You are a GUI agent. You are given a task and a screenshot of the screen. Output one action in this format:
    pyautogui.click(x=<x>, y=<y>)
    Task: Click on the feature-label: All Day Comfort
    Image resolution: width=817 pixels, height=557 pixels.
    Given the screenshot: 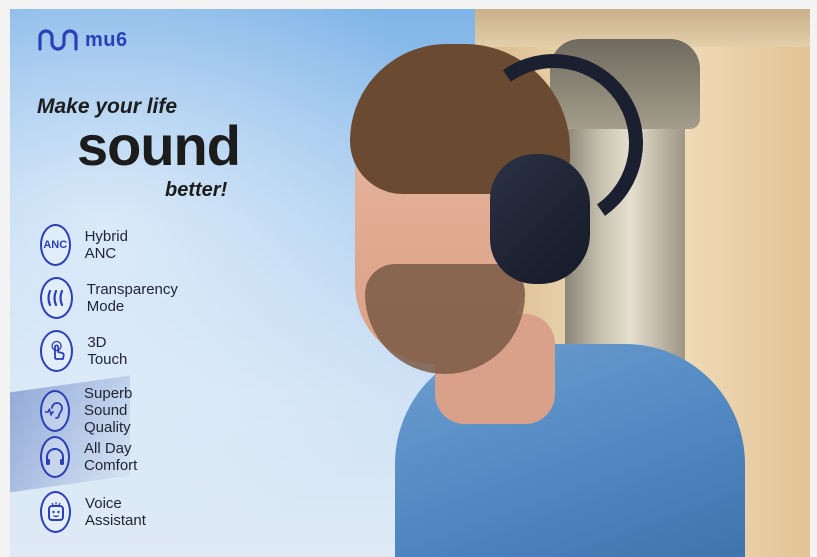 What is the action you would take?
    pyautogui.click(x=111, y=457)
    